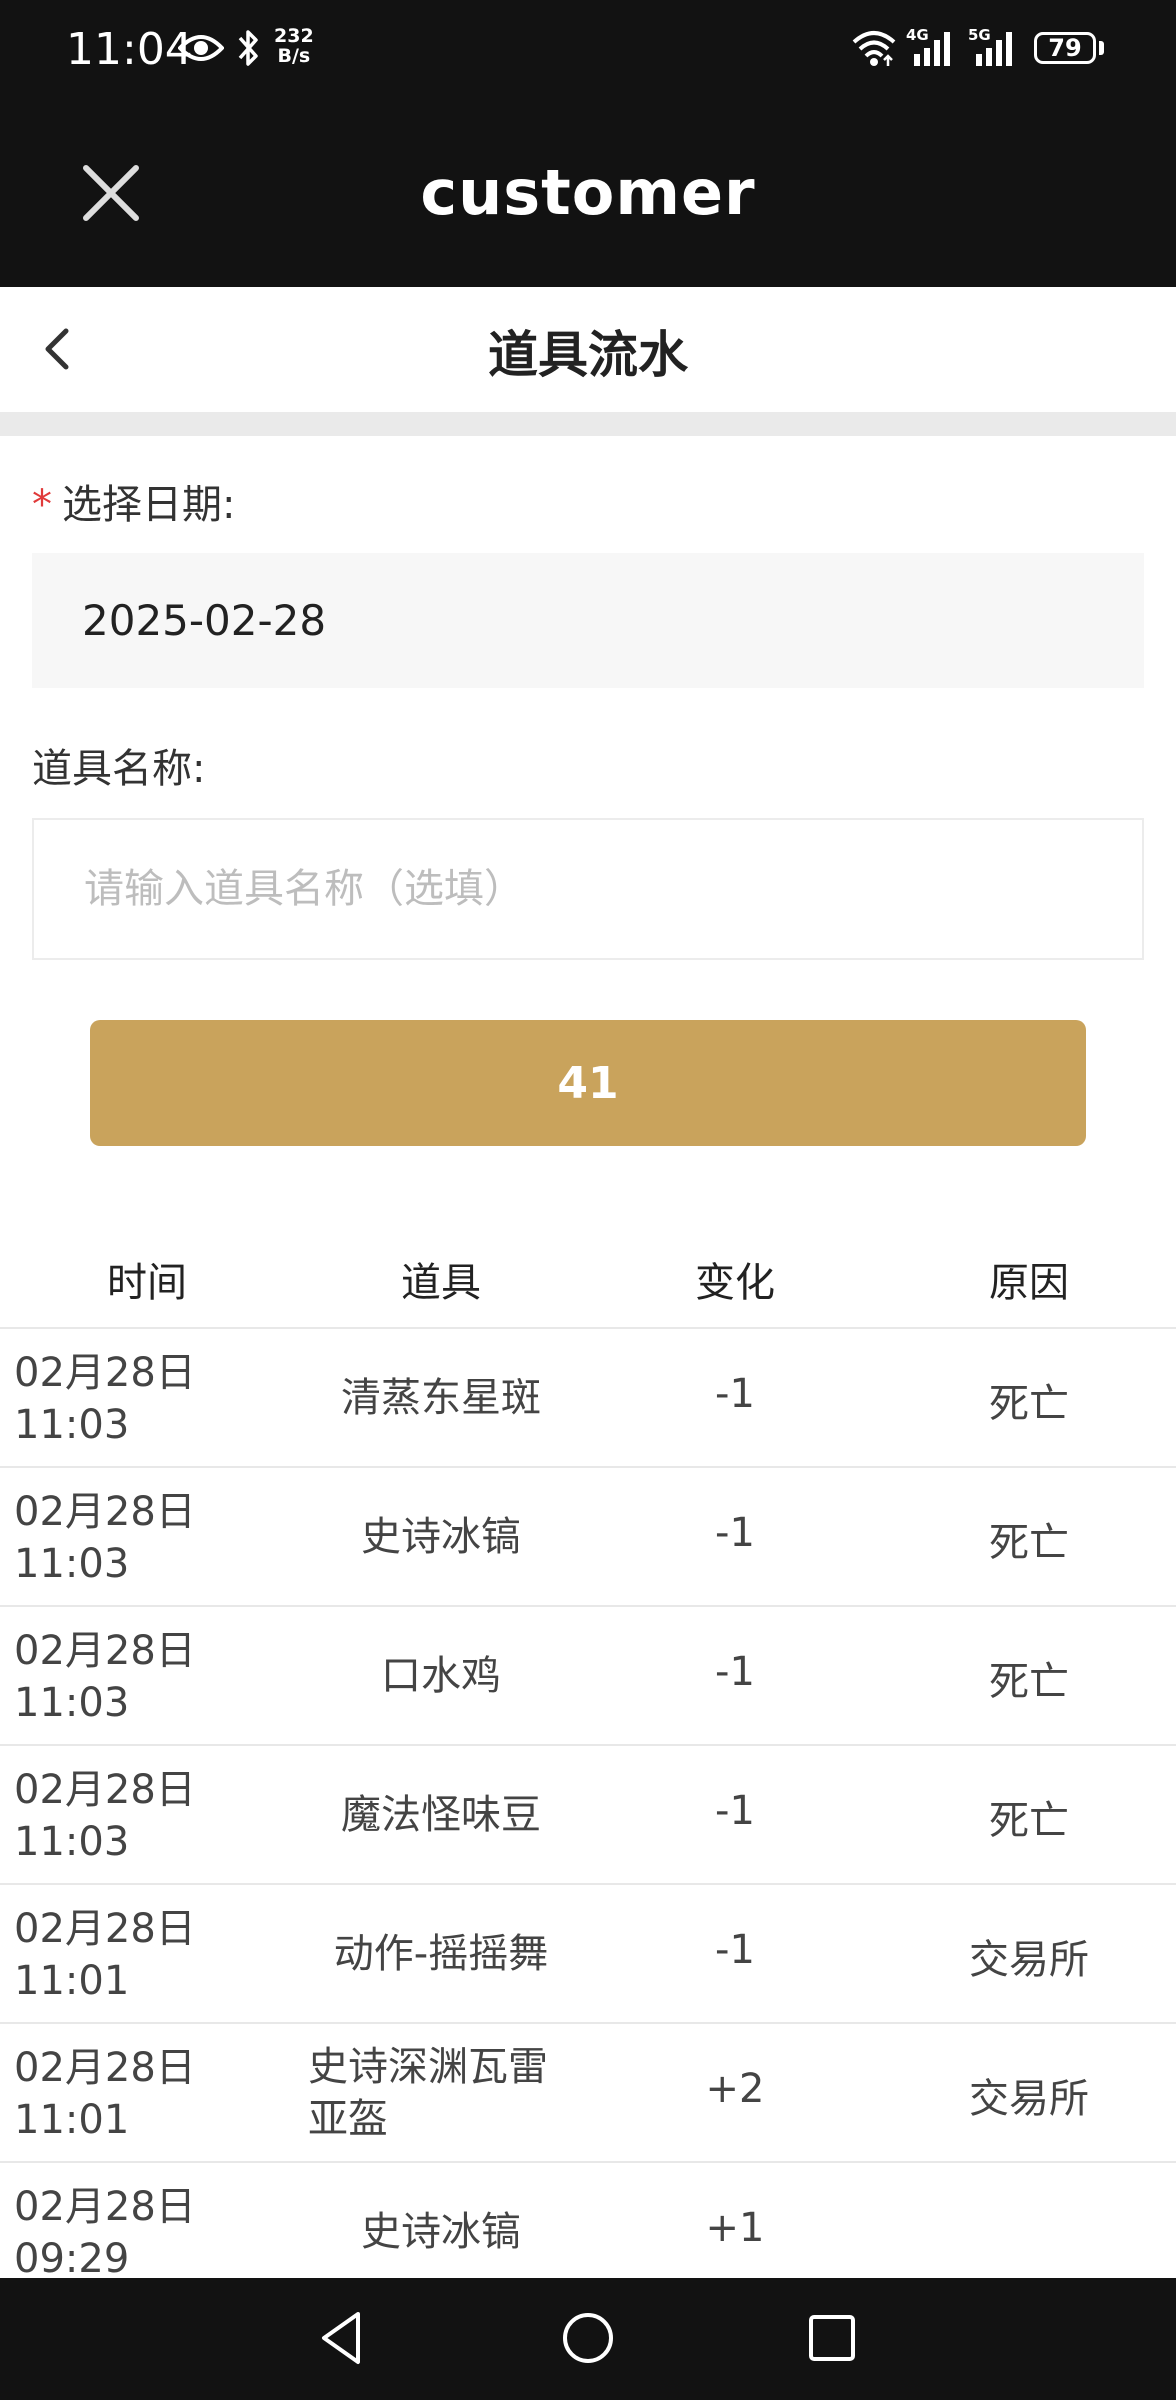 The image size is (1176, 2400). I want to click on header-item: 道具, so click(441, 1283).